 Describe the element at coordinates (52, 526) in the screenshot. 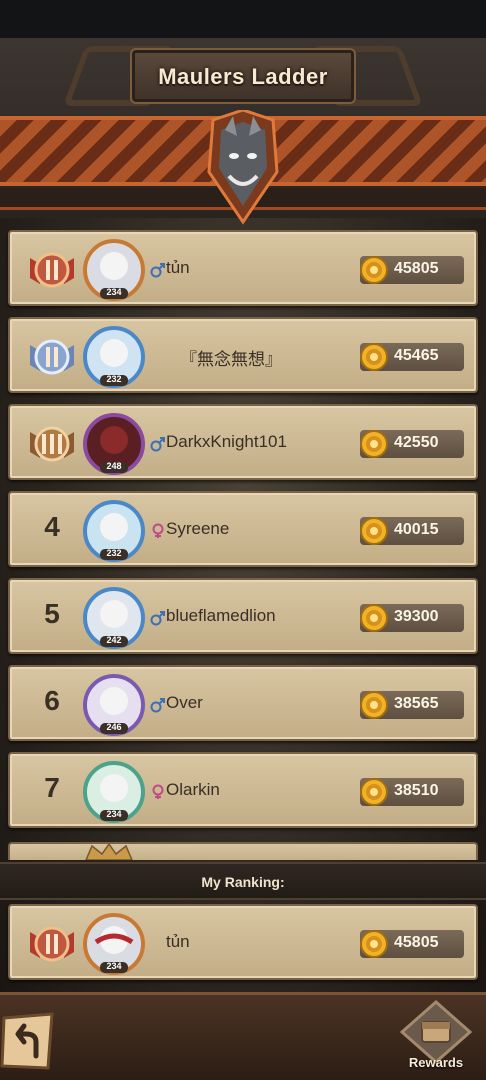

I see `rank-number: 4` at that location.